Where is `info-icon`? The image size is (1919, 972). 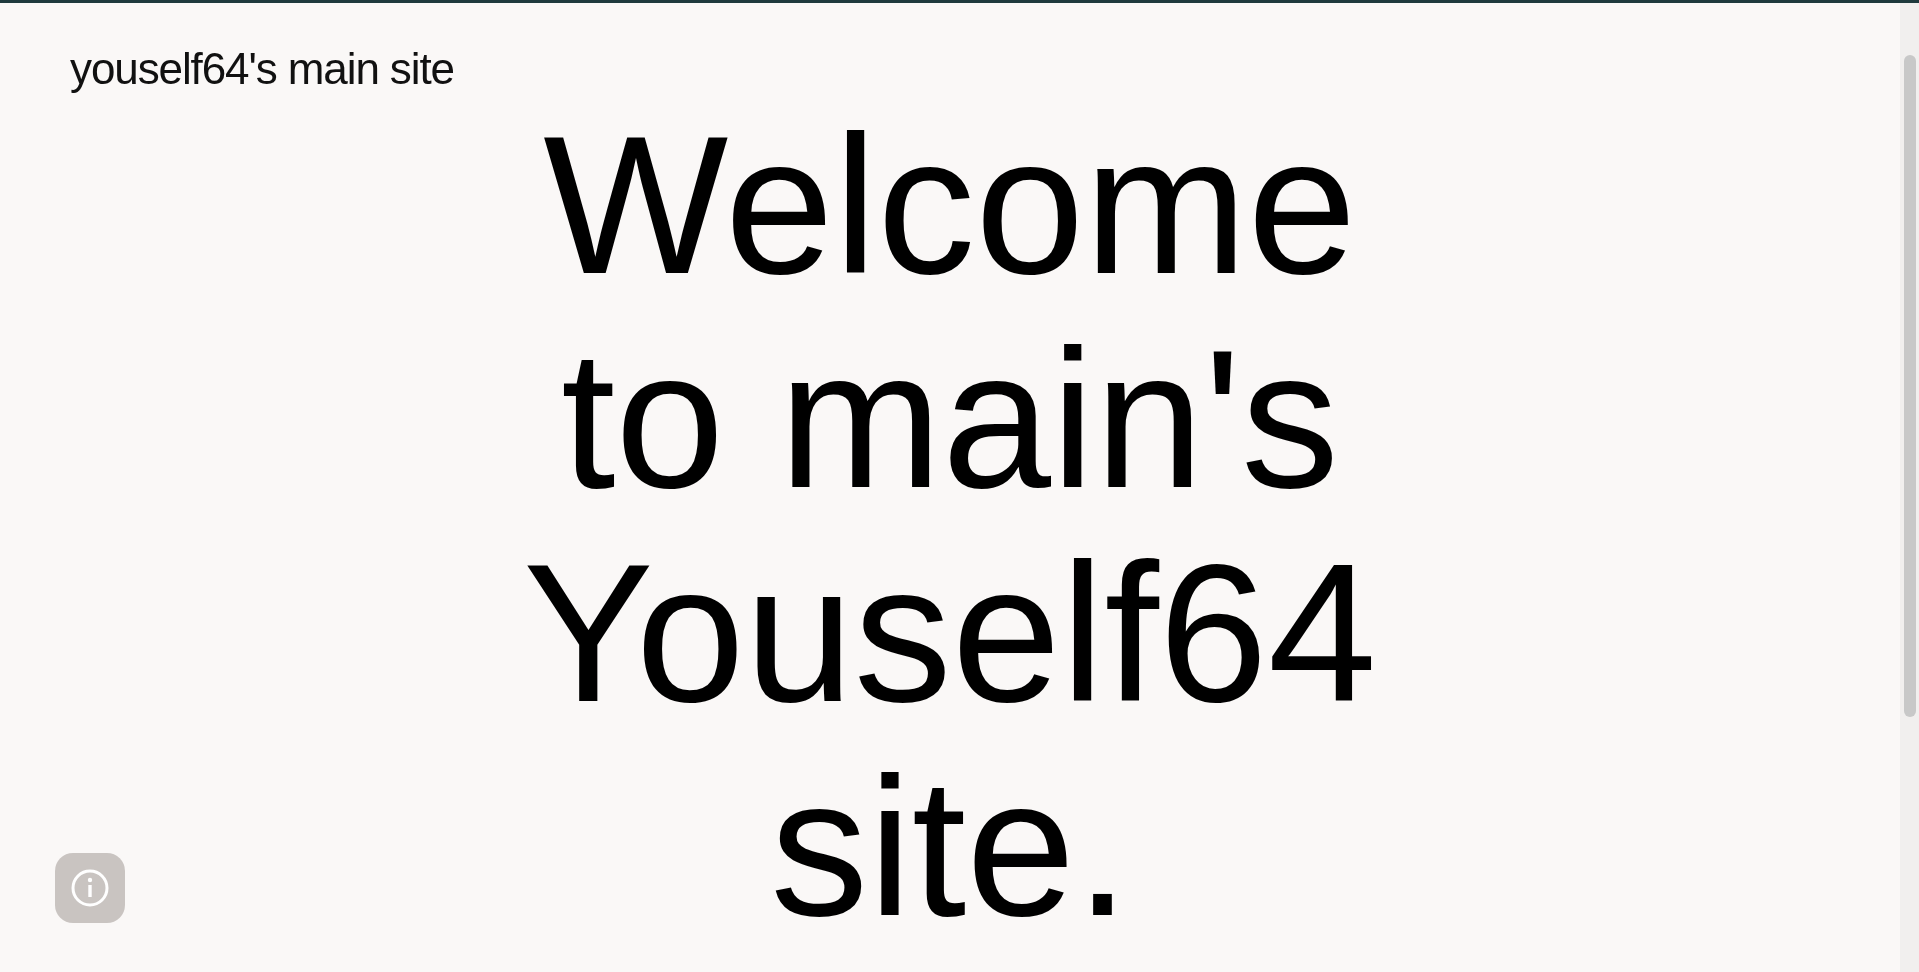 info-icon is located at coordinates (90, 888).